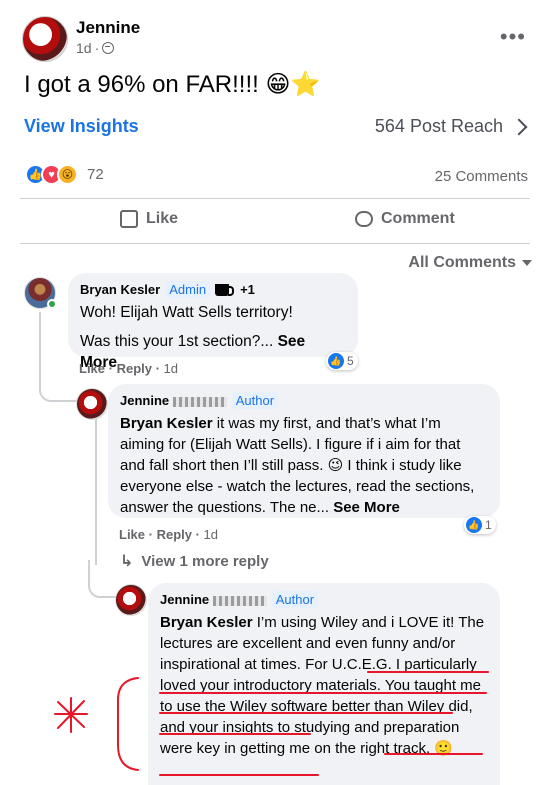  What do you see at coordinates (128, 724) in the screenshot?
I see `bracket-annotation` at bounding box center [128, 724].